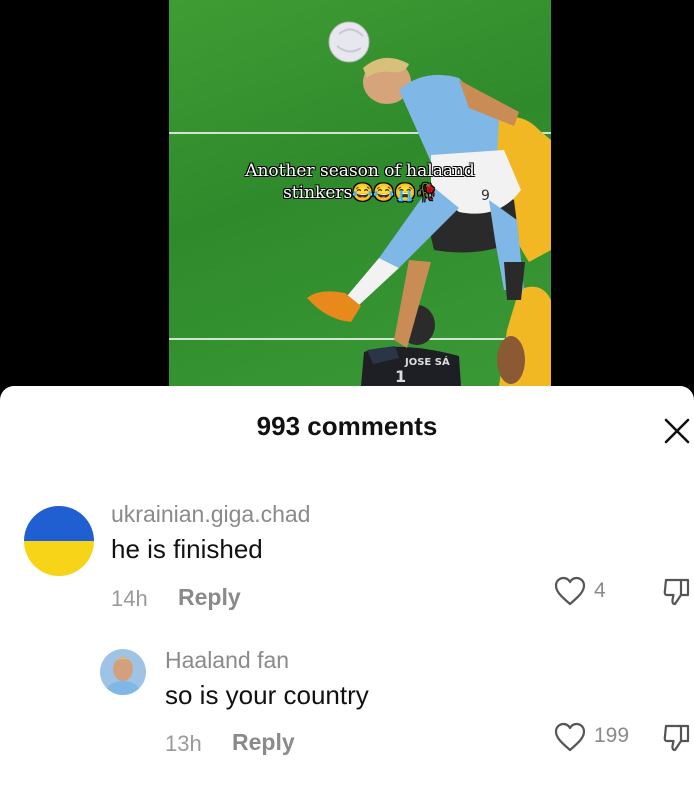 This screenshot has height=786, width=694. I want to click on player-photo-avatar, so click(123, 672).